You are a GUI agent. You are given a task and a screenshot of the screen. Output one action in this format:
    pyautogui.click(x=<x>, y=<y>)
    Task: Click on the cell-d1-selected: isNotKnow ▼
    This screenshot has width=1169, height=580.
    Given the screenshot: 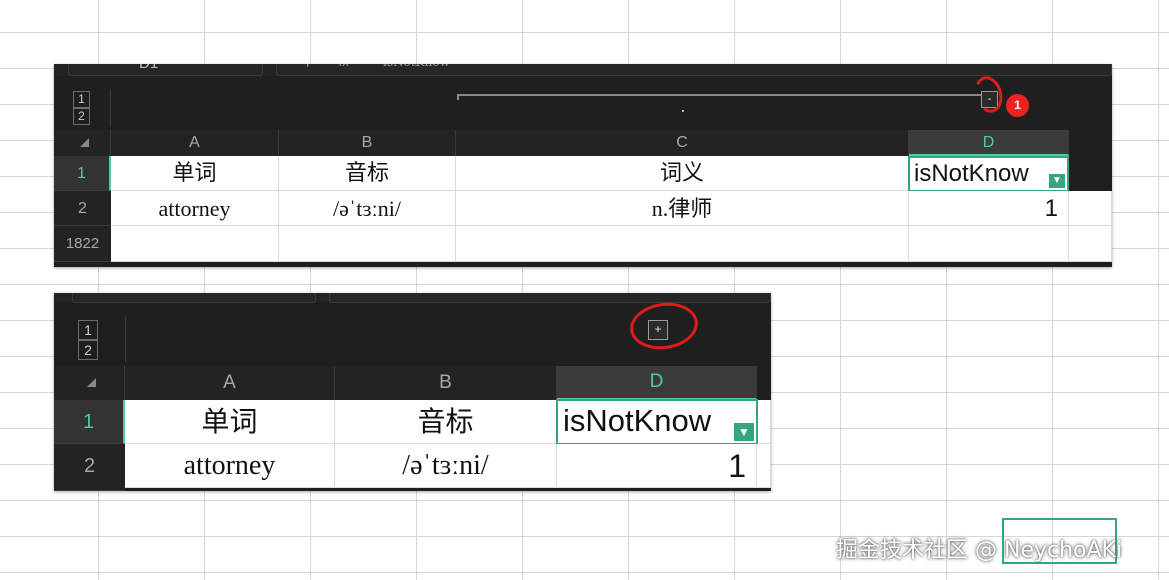 What is the action you would take?
    pyautogui.click(x=988, y=174)
    